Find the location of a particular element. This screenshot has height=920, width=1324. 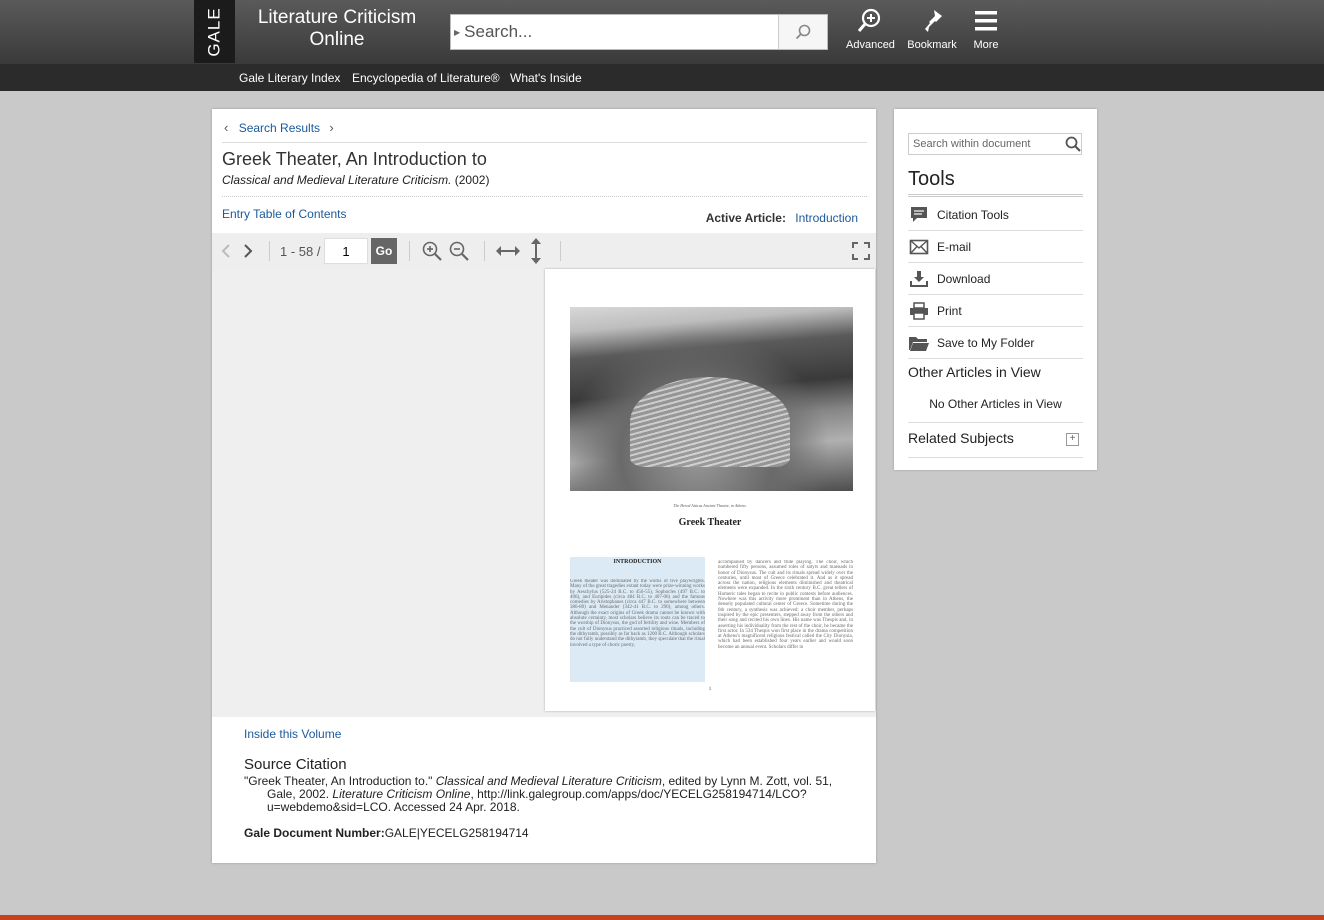

email-icon is located at coordinates (919, 247).